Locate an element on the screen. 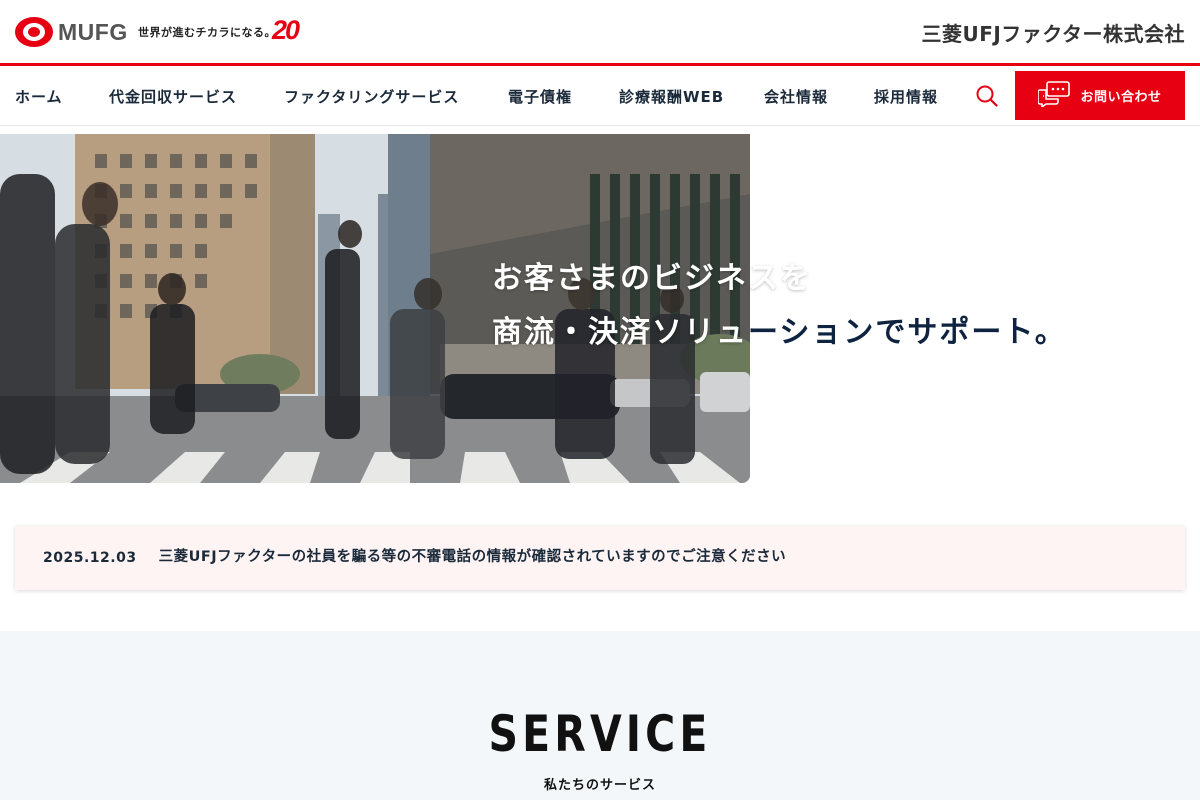  hero-headline-line1: お客さまのビジネスを is located at coordinates (652, 278).